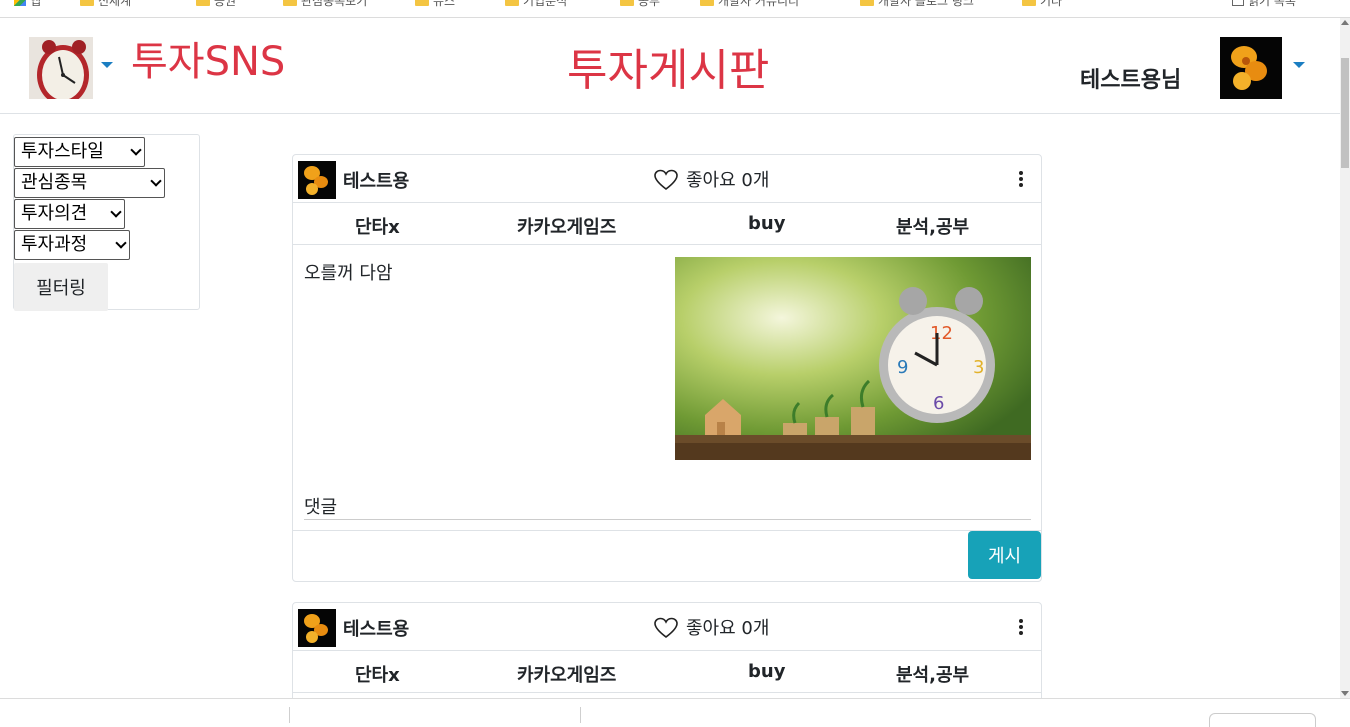 This screenshot has height=727, width=1350. What do you see at coordinates (938, 403) in the screenshot?
I see `svg-text: 6` at bounding box center [938, 403].